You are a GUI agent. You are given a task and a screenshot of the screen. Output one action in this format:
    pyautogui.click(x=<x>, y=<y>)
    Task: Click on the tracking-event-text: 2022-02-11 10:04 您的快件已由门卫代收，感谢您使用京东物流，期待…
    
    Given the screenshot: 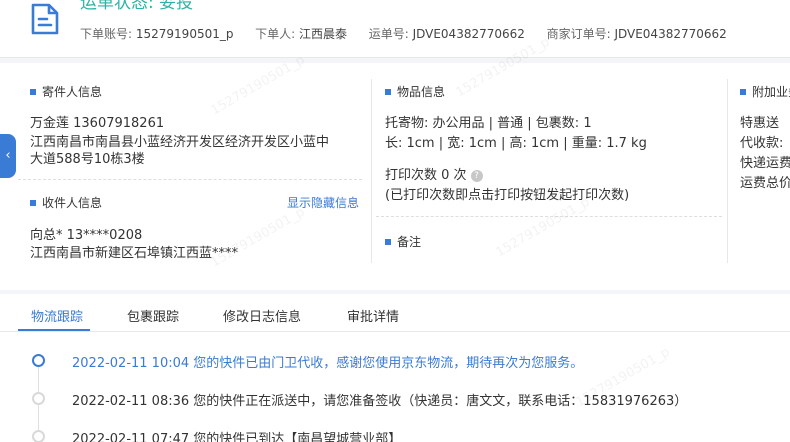 What is the action you would take?
    pyautogui.click(x=328, y=363)
    